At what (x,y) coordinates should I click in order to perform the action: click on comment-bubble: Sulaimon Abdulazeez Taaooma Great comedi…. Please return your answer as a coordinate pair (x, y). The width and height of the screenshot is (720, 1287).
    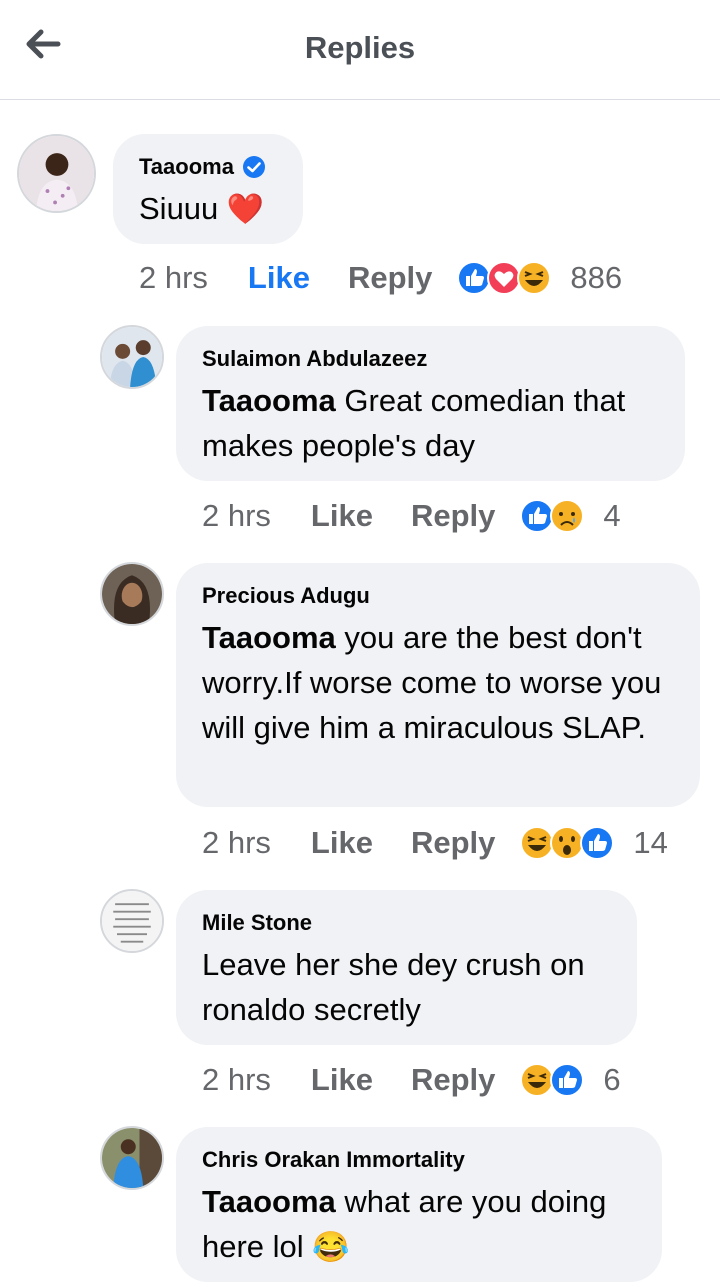
    Looking at the image, I should click on (430, 403).